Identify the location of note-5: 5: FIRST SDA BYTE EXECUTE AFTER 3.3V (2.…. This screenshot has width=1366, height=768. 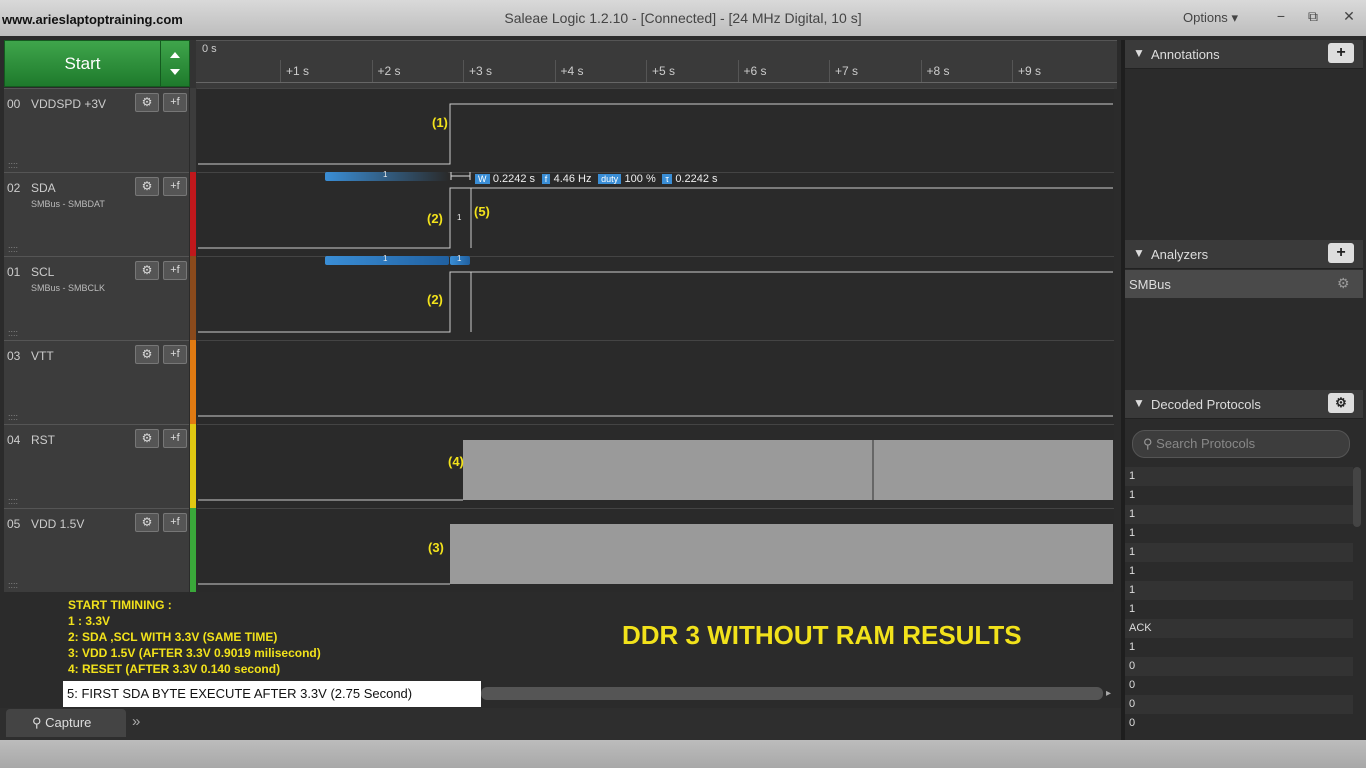
(272, 694).